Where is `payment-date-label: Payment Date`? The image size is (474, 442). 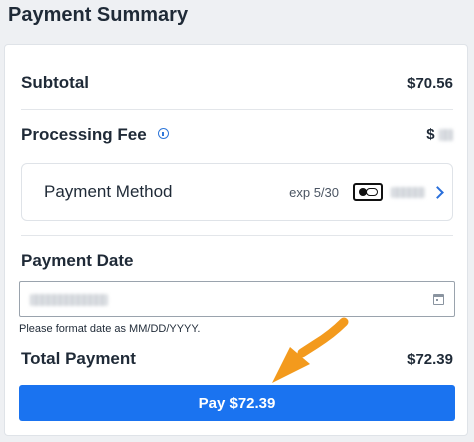 payment-date-label: Payment Date is located at coordinates (77, 260).